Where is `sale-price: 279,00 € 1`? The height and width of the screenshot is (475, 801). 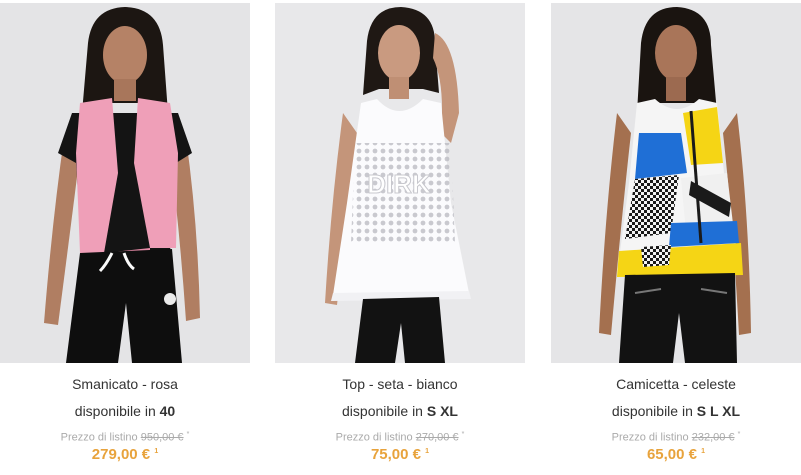
sale-price: 279,00 € 1 is located at coordinates (125, 454).